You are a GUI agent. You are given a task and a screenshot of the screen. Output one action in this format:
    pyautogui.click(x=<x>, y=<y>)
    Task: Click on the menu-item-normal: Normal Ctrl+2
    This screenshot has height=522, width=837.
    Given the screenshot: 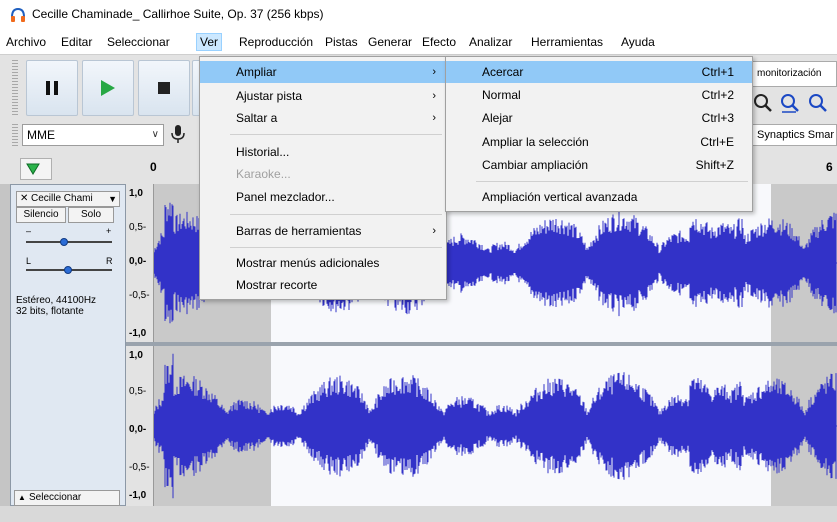 What is the action you would take?
    pyautogui.click(x=599, y=95)
    